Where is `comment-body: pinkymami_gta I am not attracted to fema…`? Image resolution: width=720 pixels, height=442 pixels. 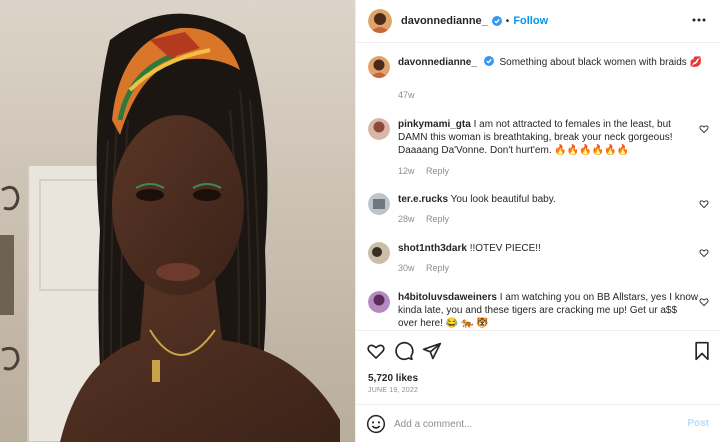 comment-body: pinkymami_gta I am not attracted to fema… is located at coordinates (548, 137).